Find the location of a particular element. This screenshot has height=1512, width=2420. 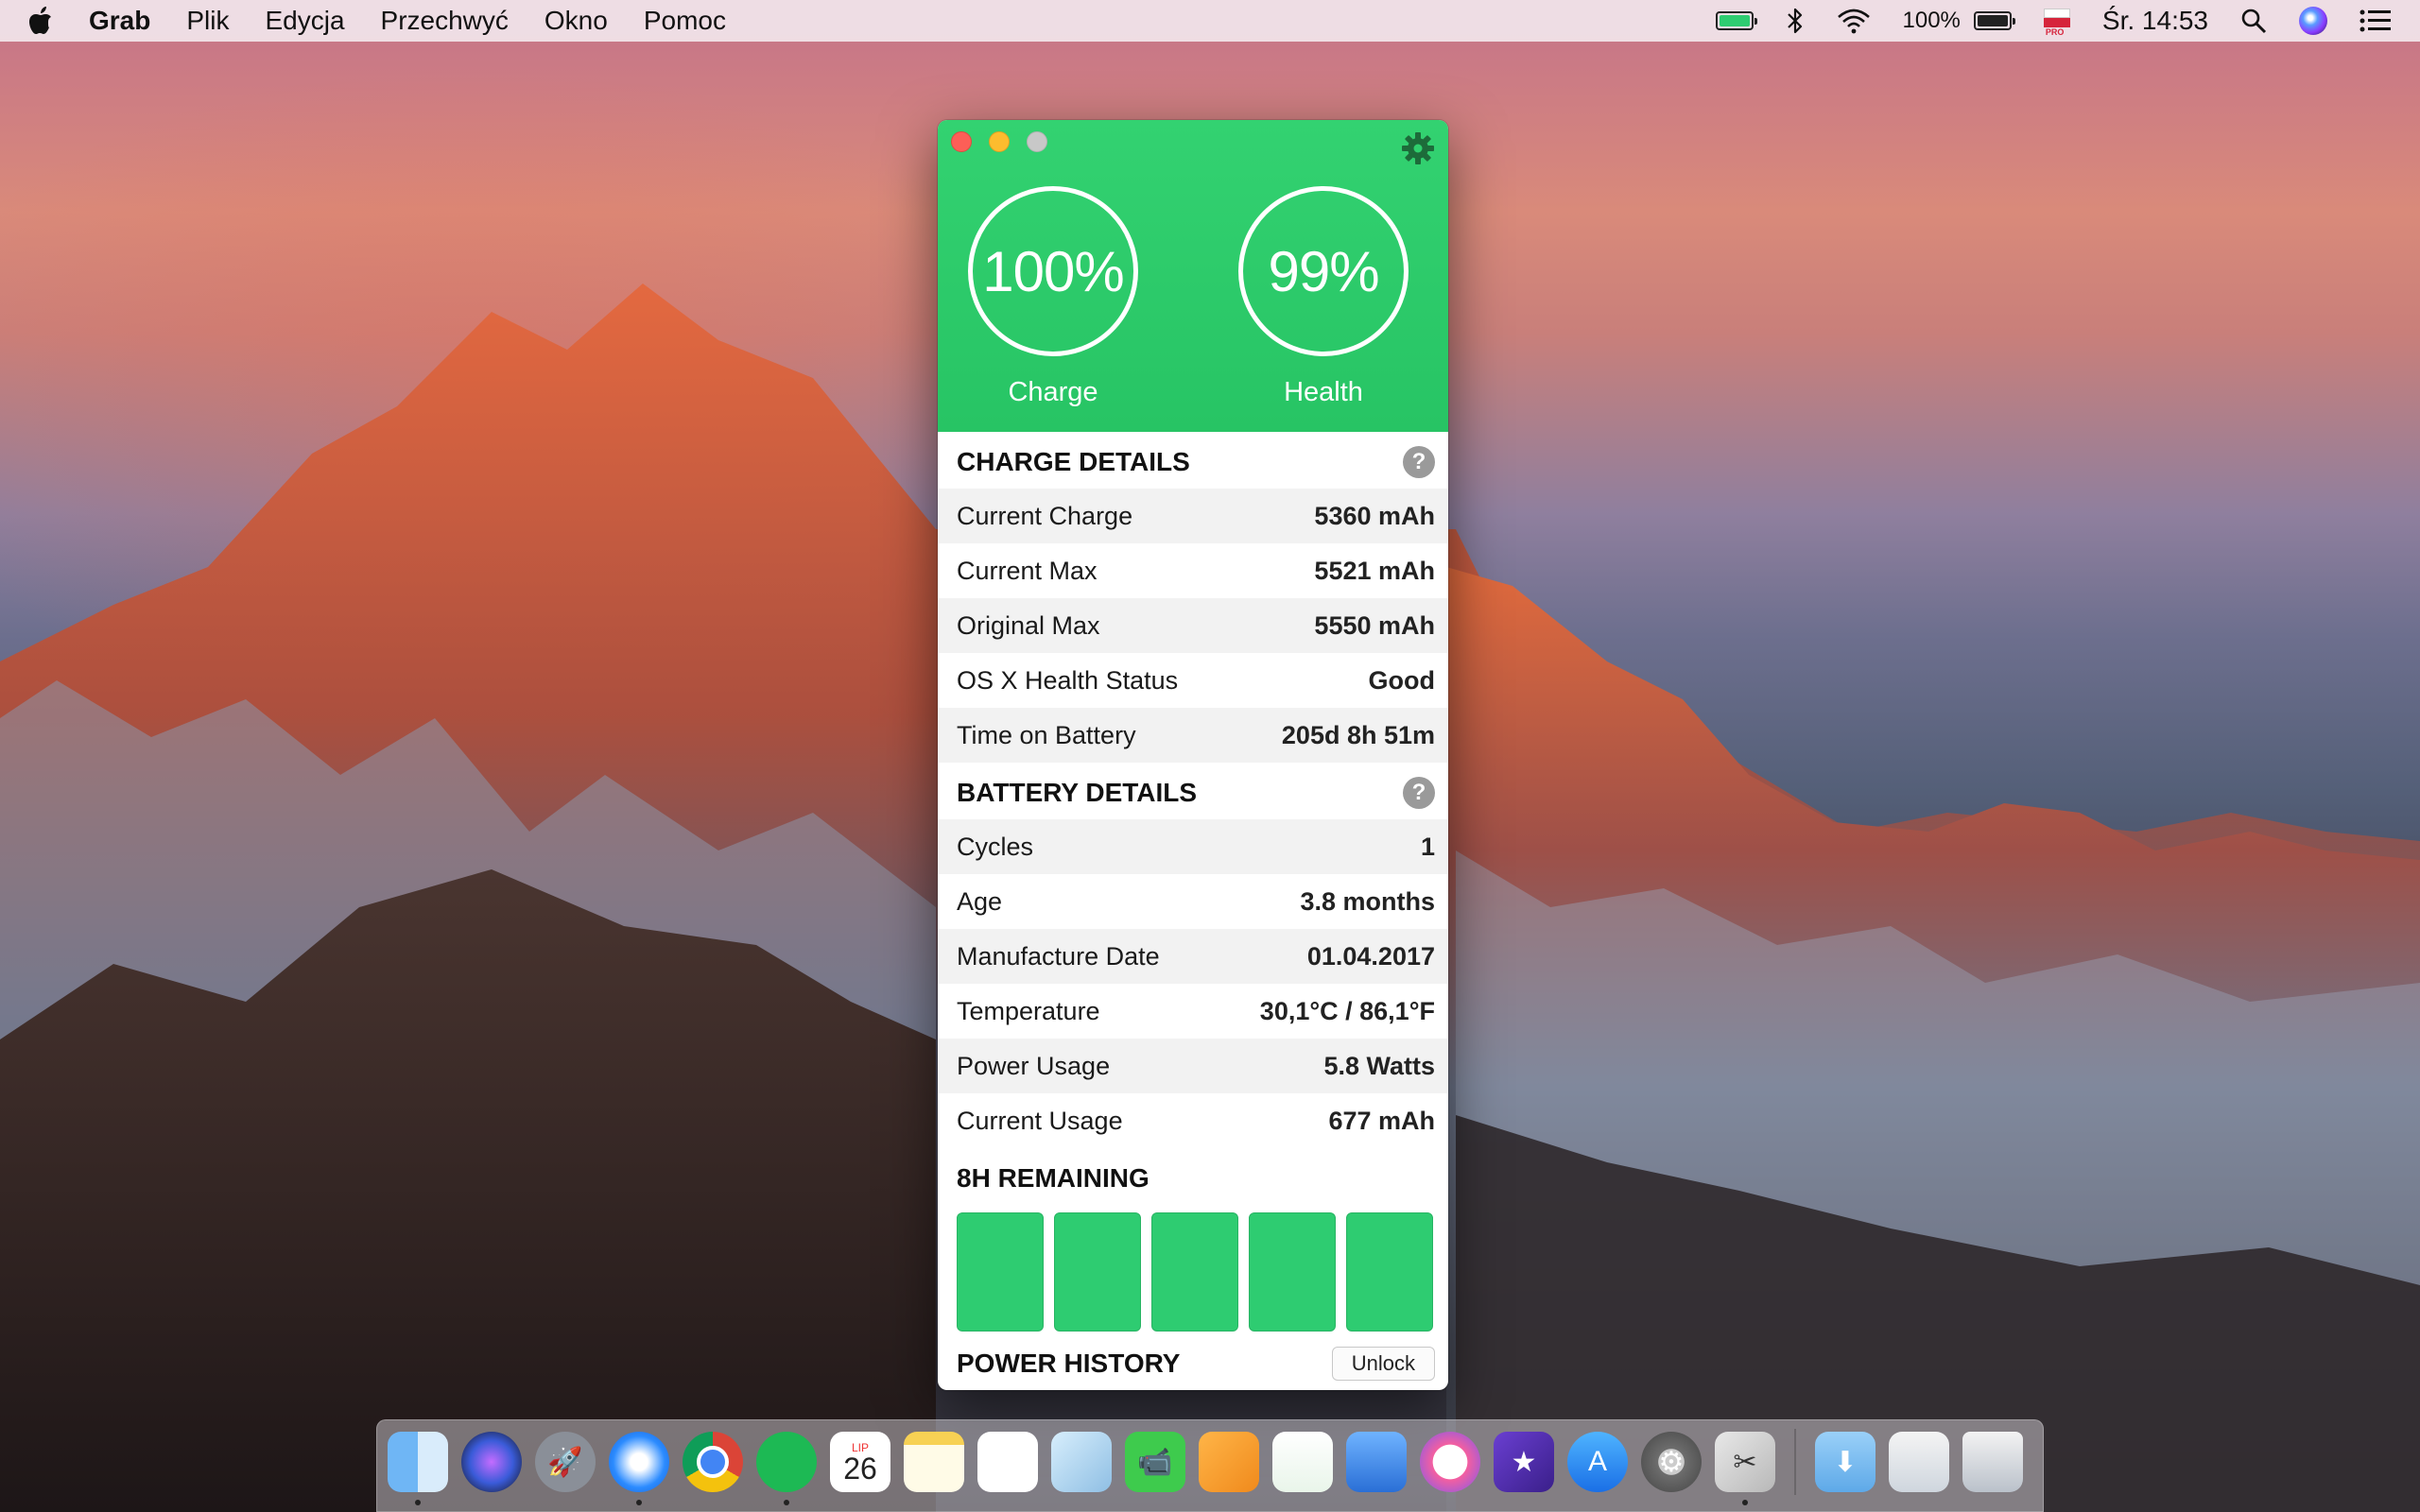

grab-icon: ✂ is located at coordinates (1745, 1468).